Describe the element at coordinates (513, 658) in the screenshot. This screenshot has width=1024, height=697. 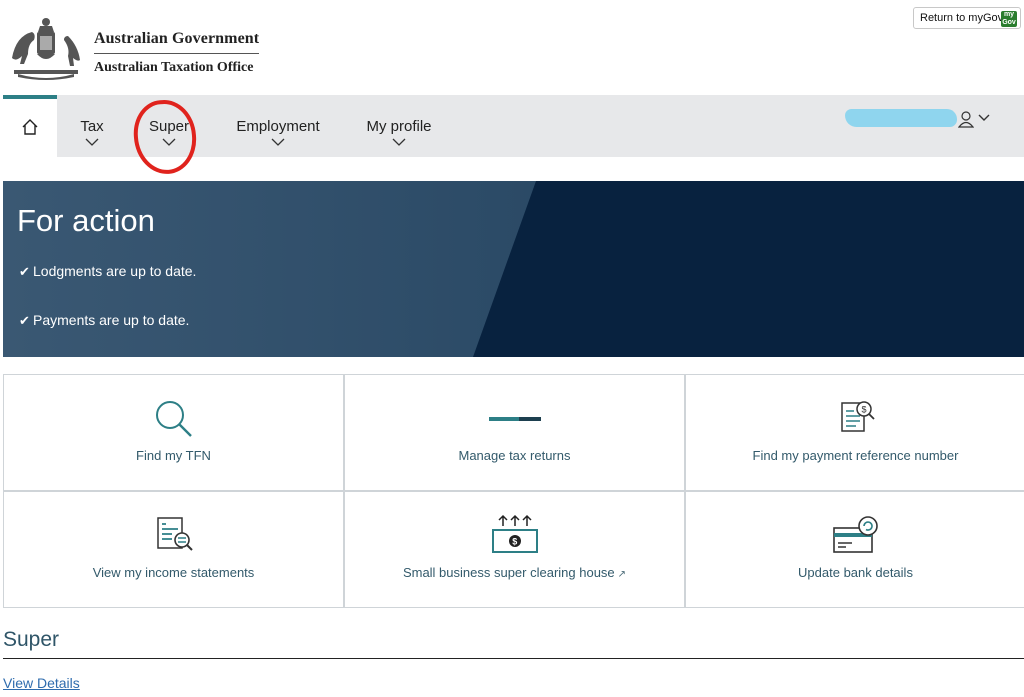
I see `section-divider` at that location.